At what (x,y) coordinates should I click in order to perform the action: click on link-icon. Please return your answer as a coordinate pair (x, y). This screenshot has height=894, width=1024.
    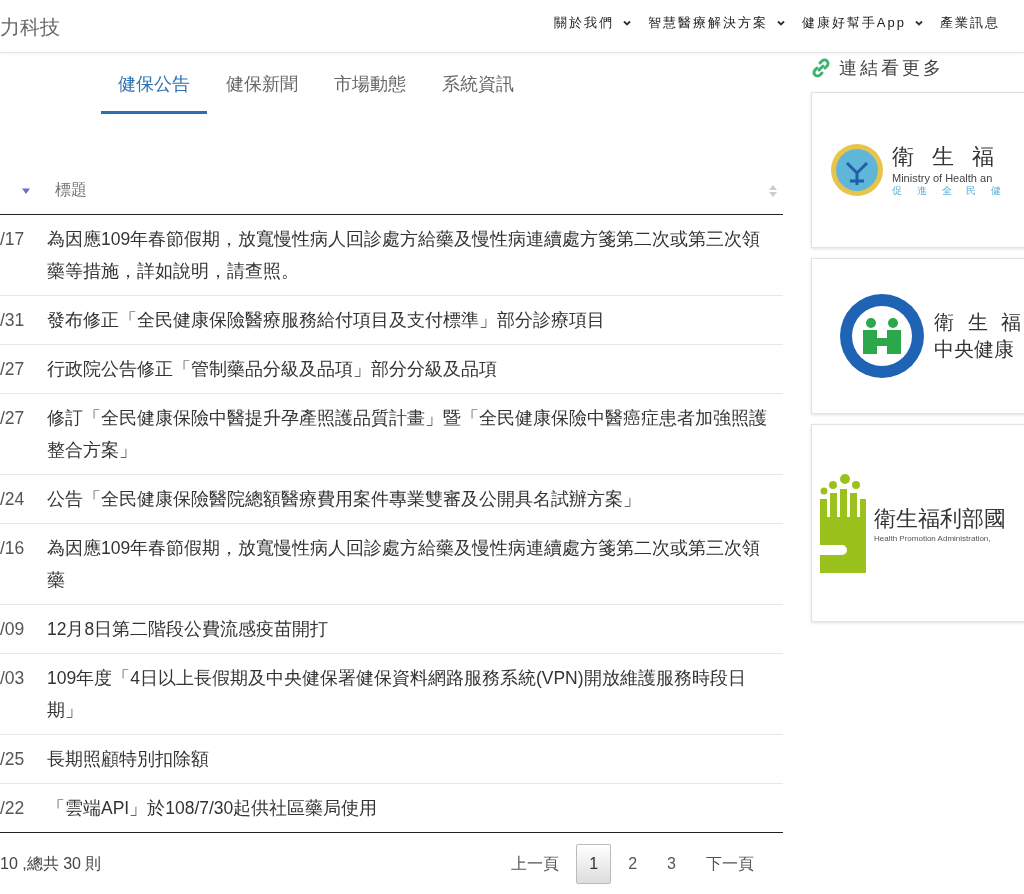
    Looking at the image, I should click on (821, 68).